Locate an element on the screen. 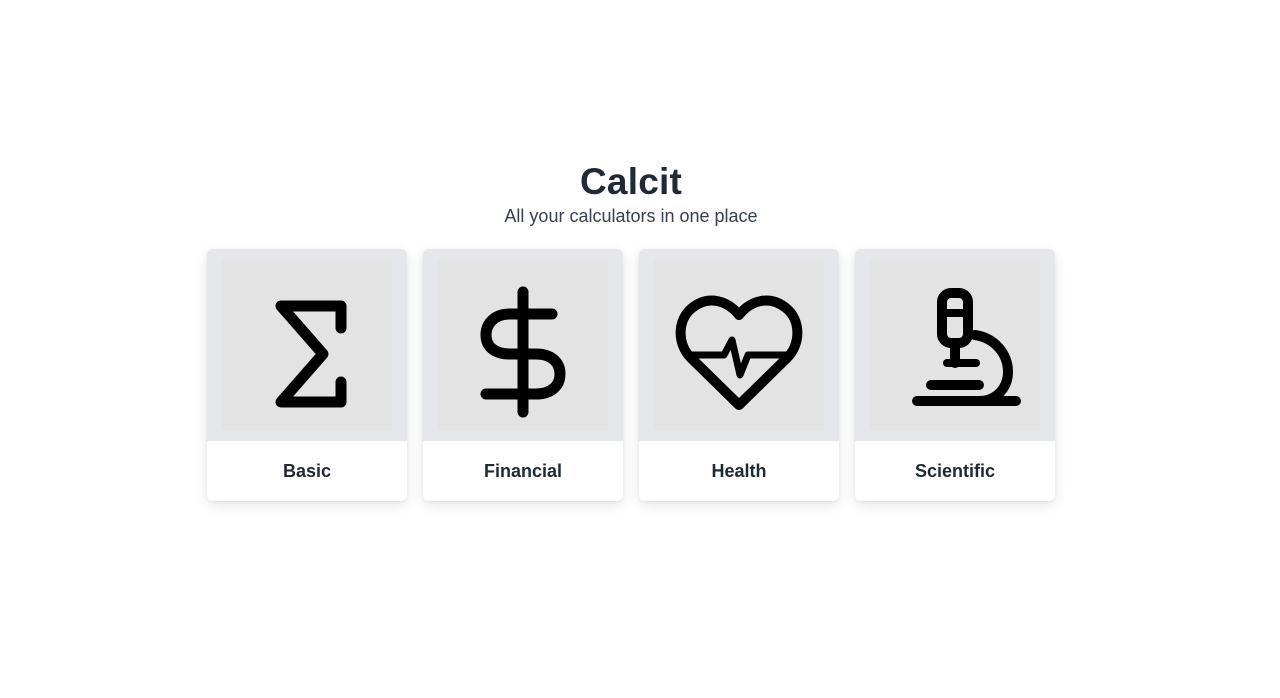 This screenshot has height=698, width=1280. card-label: Financial is located at coordinates (523, 470).